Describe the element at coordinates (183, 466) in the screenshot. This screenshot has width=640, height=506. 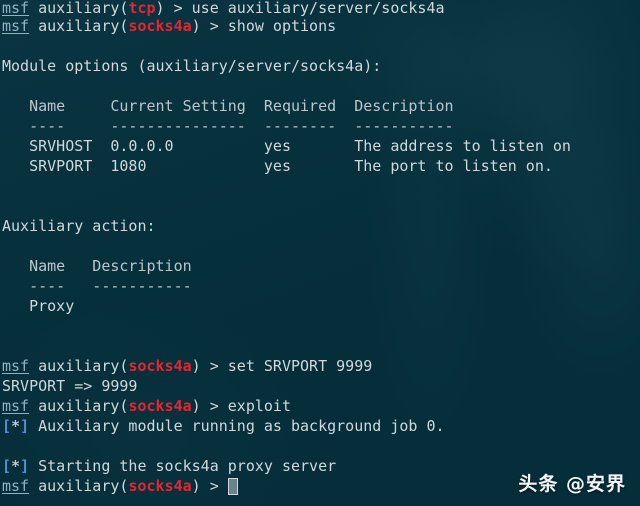
I see `output-text: Starting the socks4a proxy server` at that location.